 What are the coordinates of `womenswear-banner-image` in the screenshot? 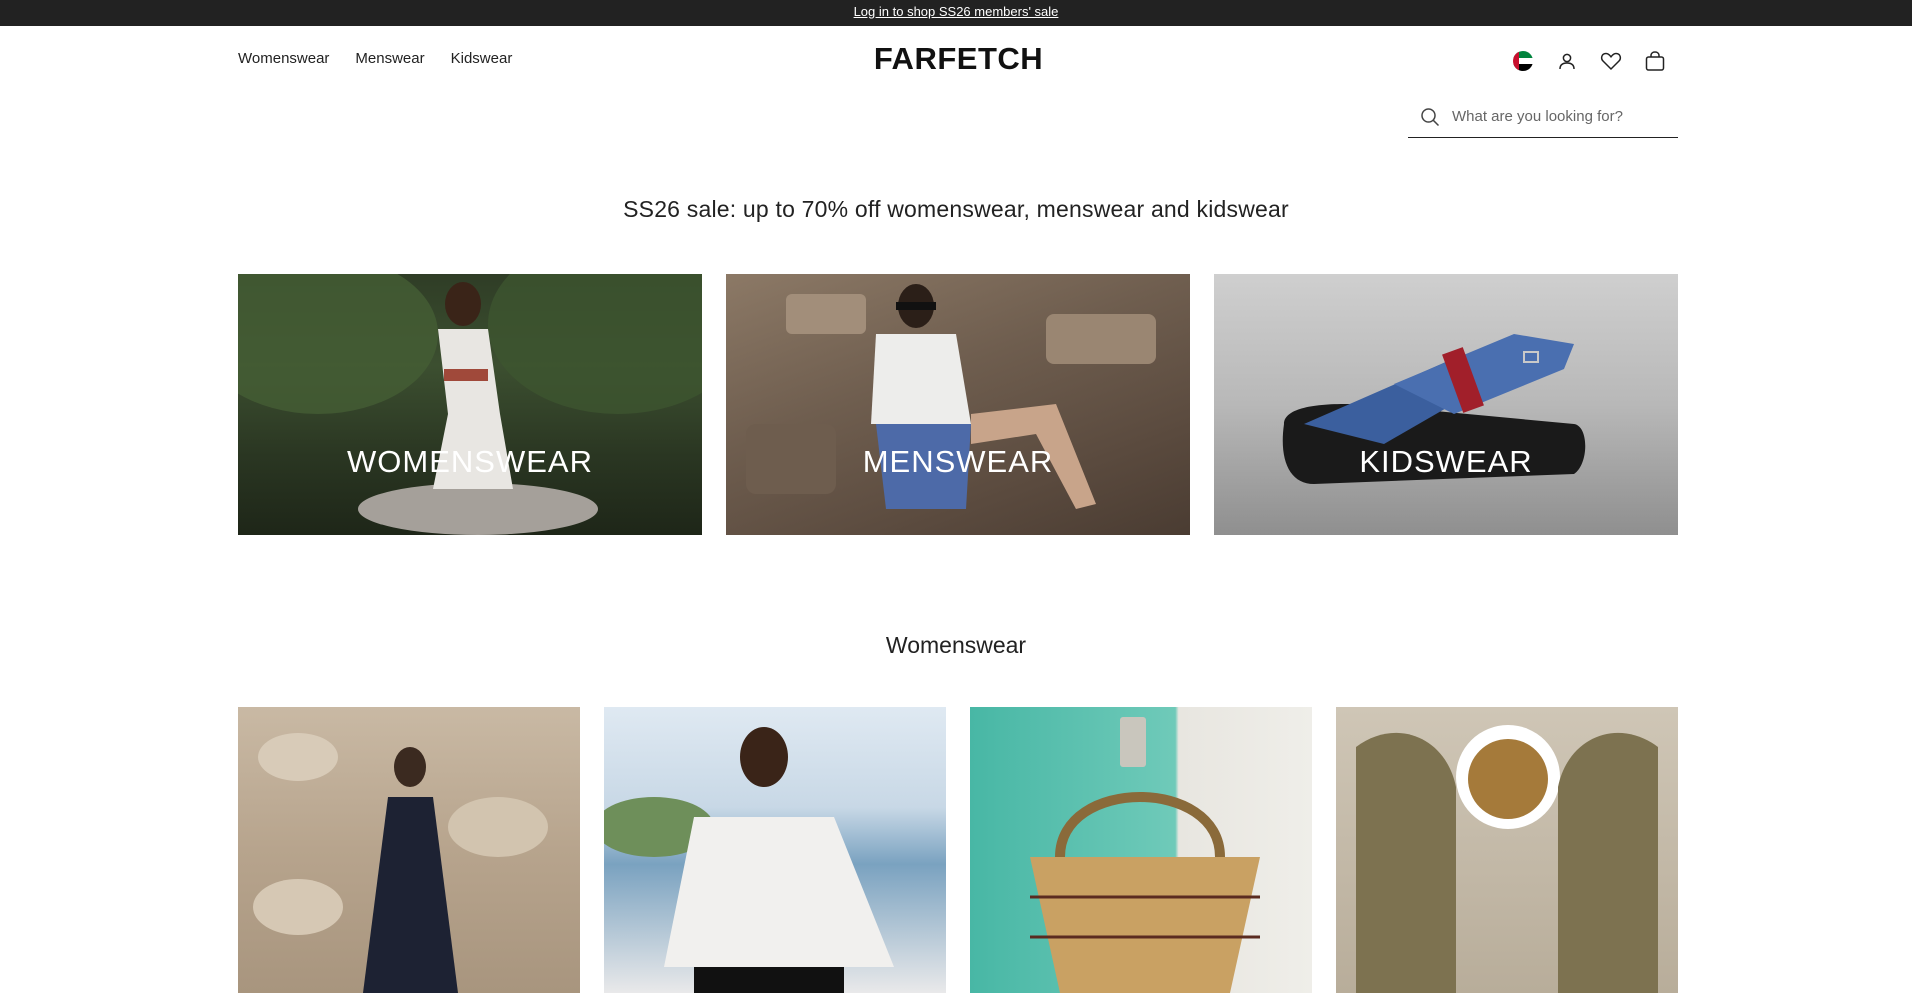 It's located at (470, 404).